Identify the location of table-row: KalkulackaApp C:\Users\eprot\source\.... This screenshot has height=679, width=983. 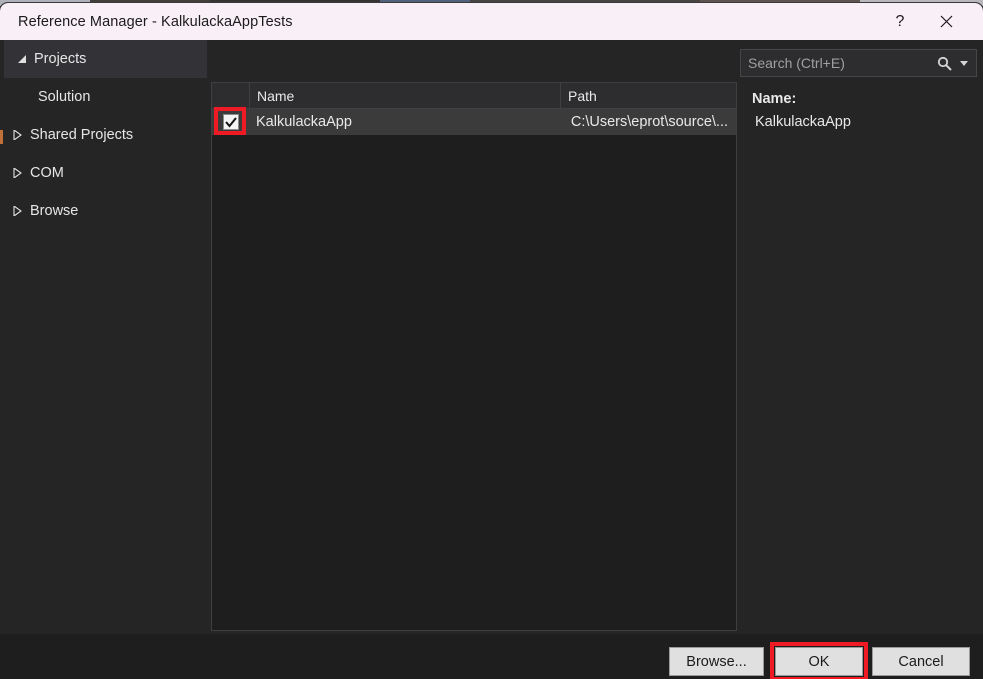
(474, 122).